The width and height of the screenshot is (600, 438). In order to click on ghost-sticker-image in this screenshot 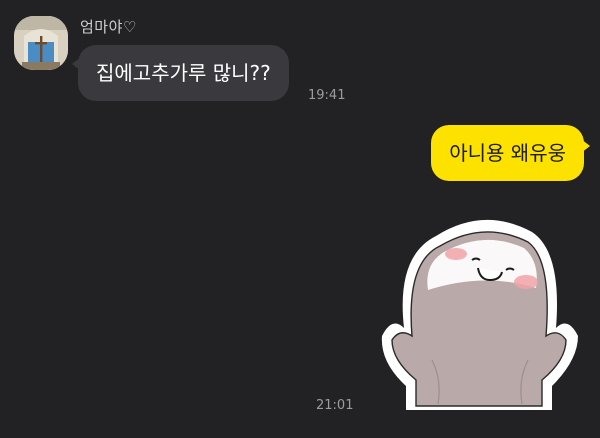, I will do `click(479, 314)`.